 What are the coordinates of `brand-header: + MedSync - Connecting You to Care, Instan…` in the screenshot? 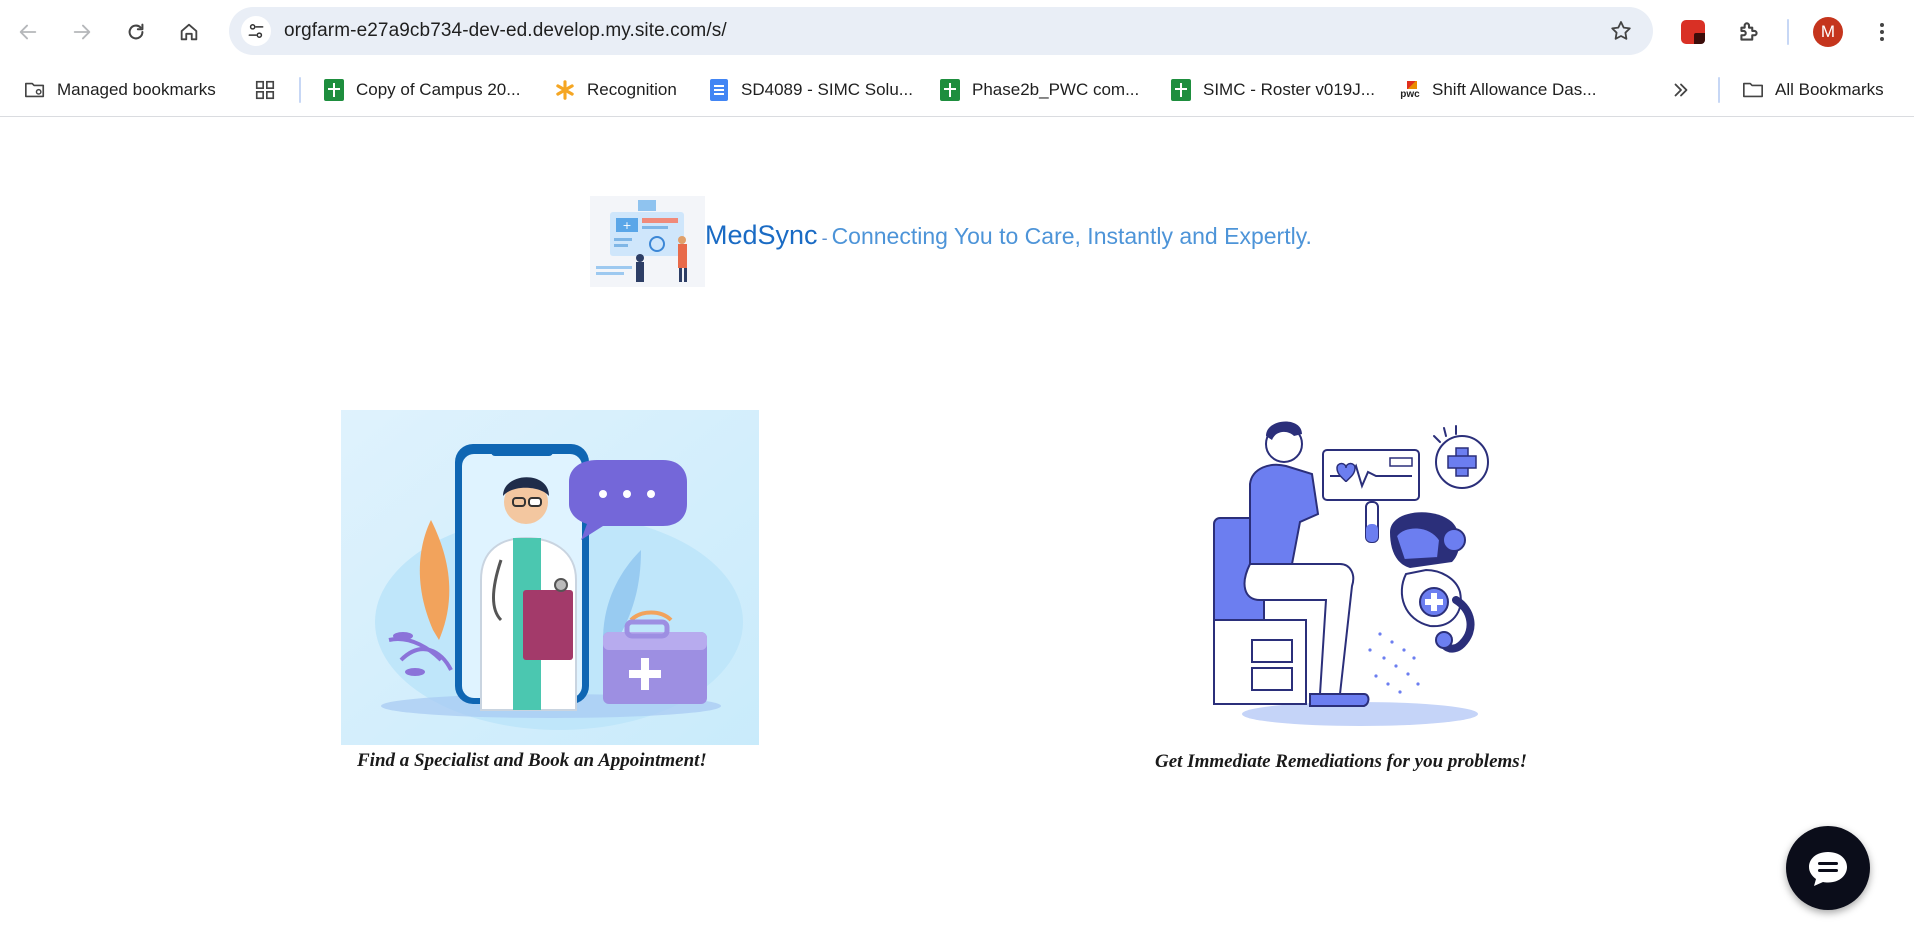 It's located at (951, 241).